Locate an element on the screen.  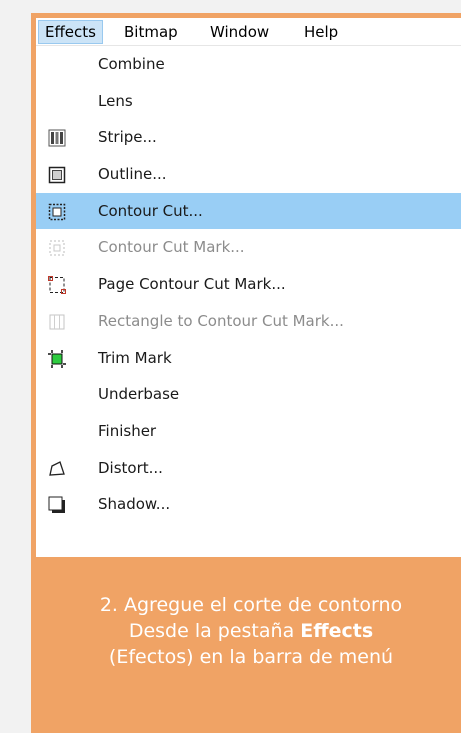
trim-mark-icon is located at coordinates (57, 358).